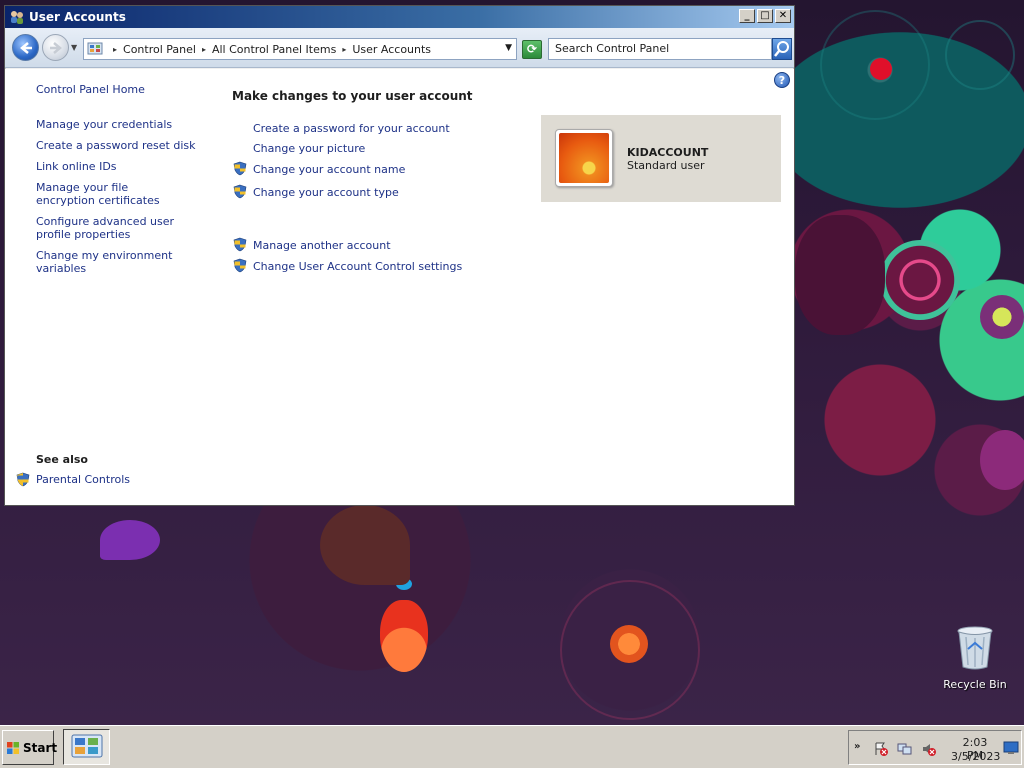 Image resolution: width=1024 pixels, height=768 pixels. What do you see at coordinates (274, 49) in the screenshot?
I see `breadcrumb-all-items: All Control Panel Items` at bounding box center [274, 49].